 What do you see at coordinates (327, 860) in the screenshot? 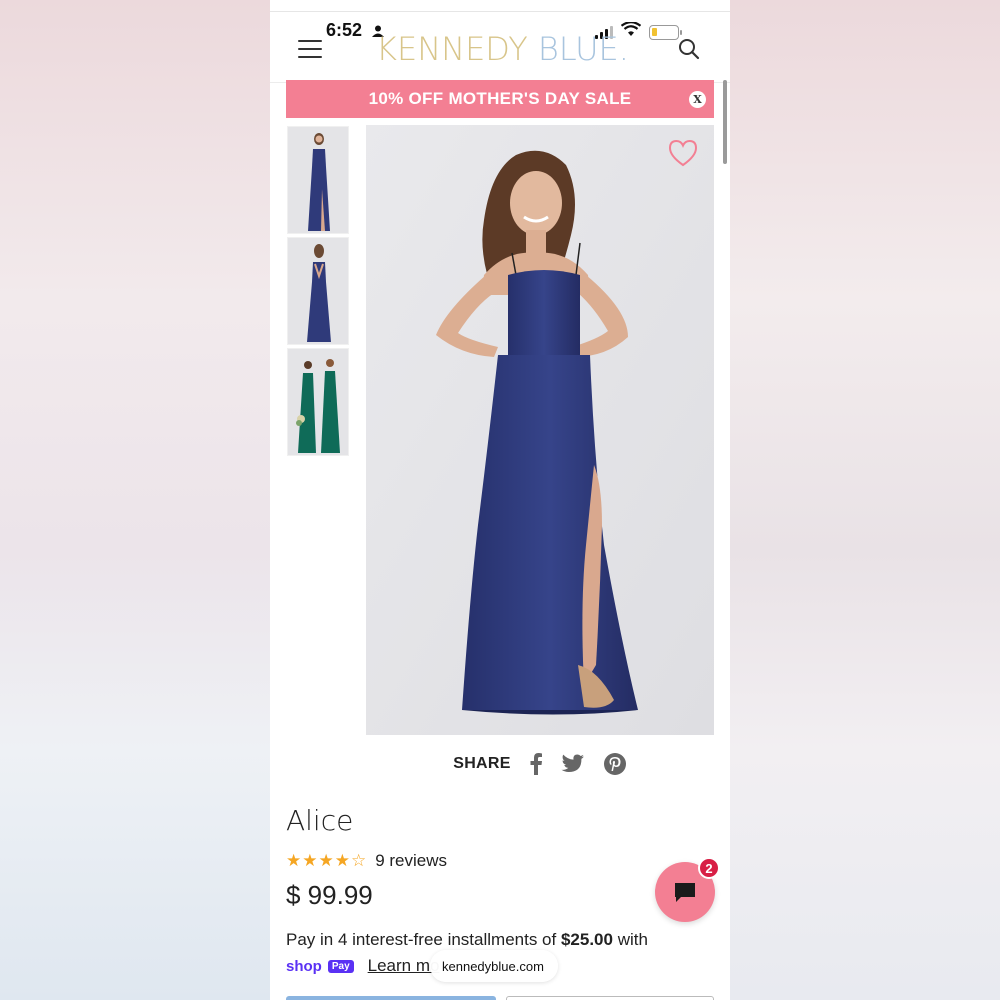
I see `star-rating-icon: ★★★★☆` at bounding box center [327, 860].